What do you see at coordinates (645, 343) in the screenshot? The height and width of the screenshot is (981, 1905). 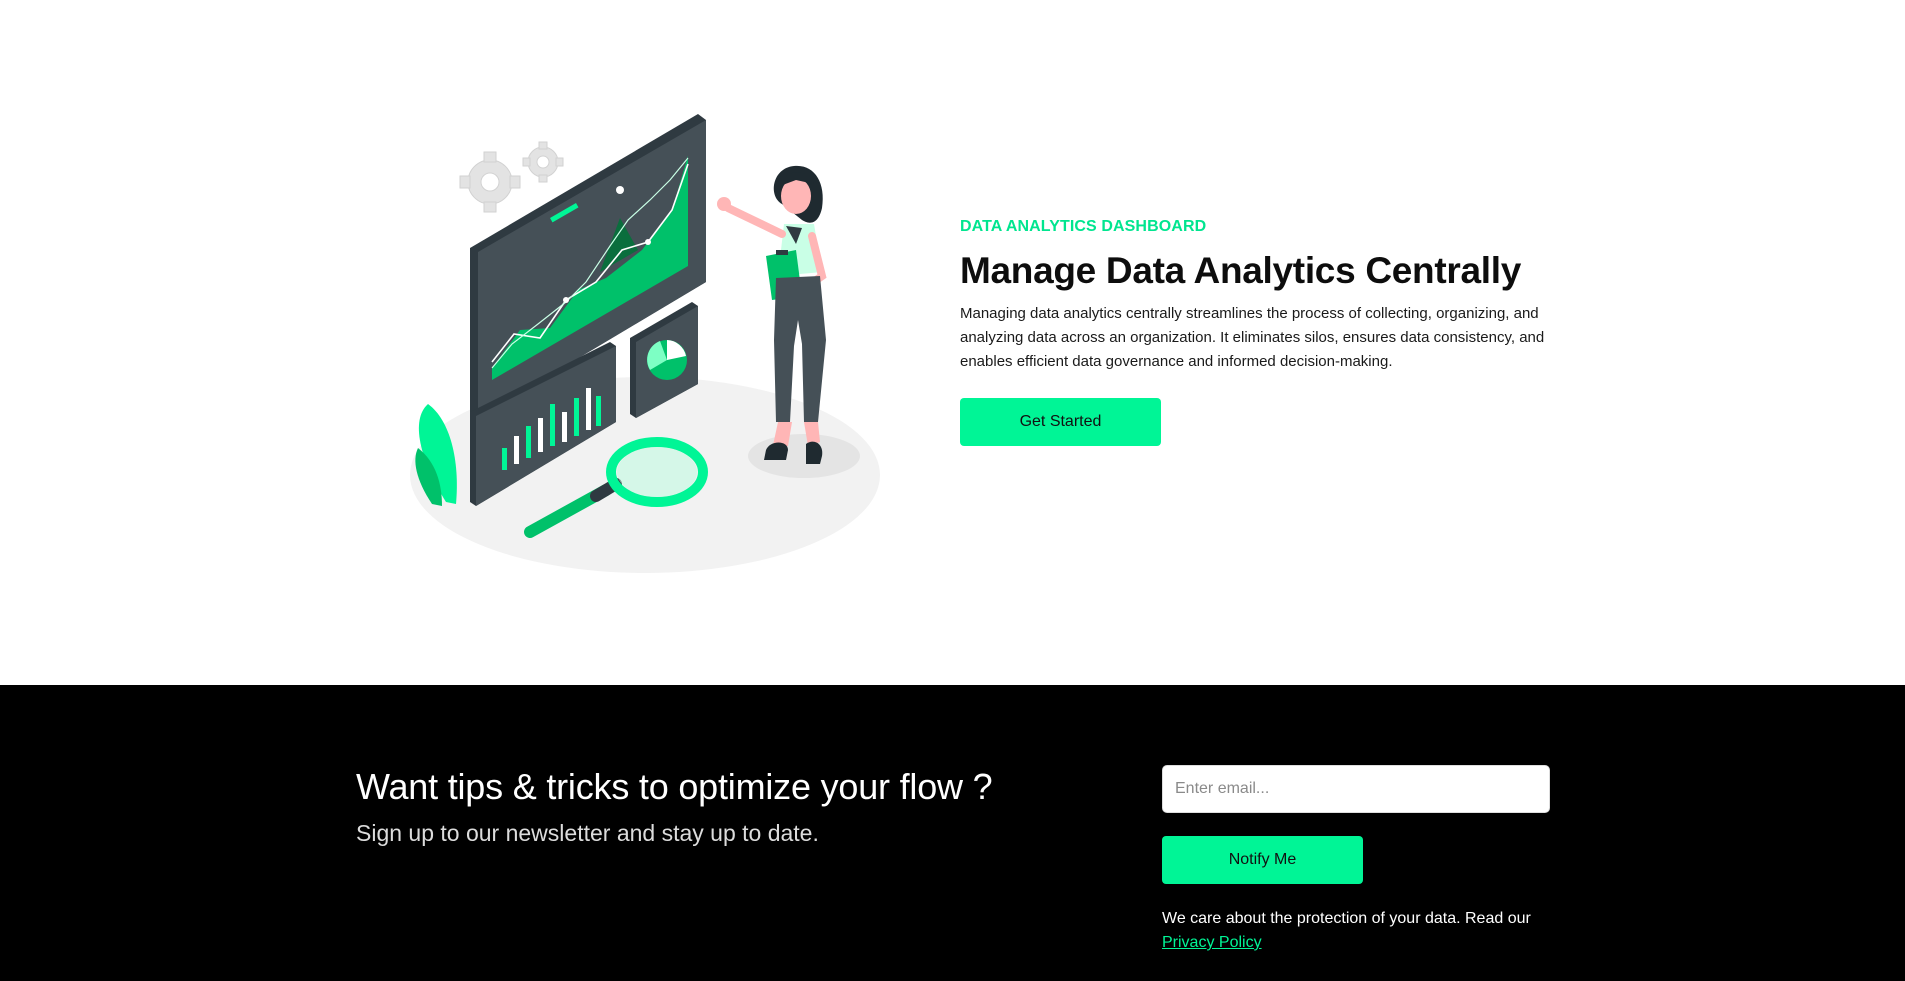 I see `data-analytics-illustration` at bounding box center [645, 343].